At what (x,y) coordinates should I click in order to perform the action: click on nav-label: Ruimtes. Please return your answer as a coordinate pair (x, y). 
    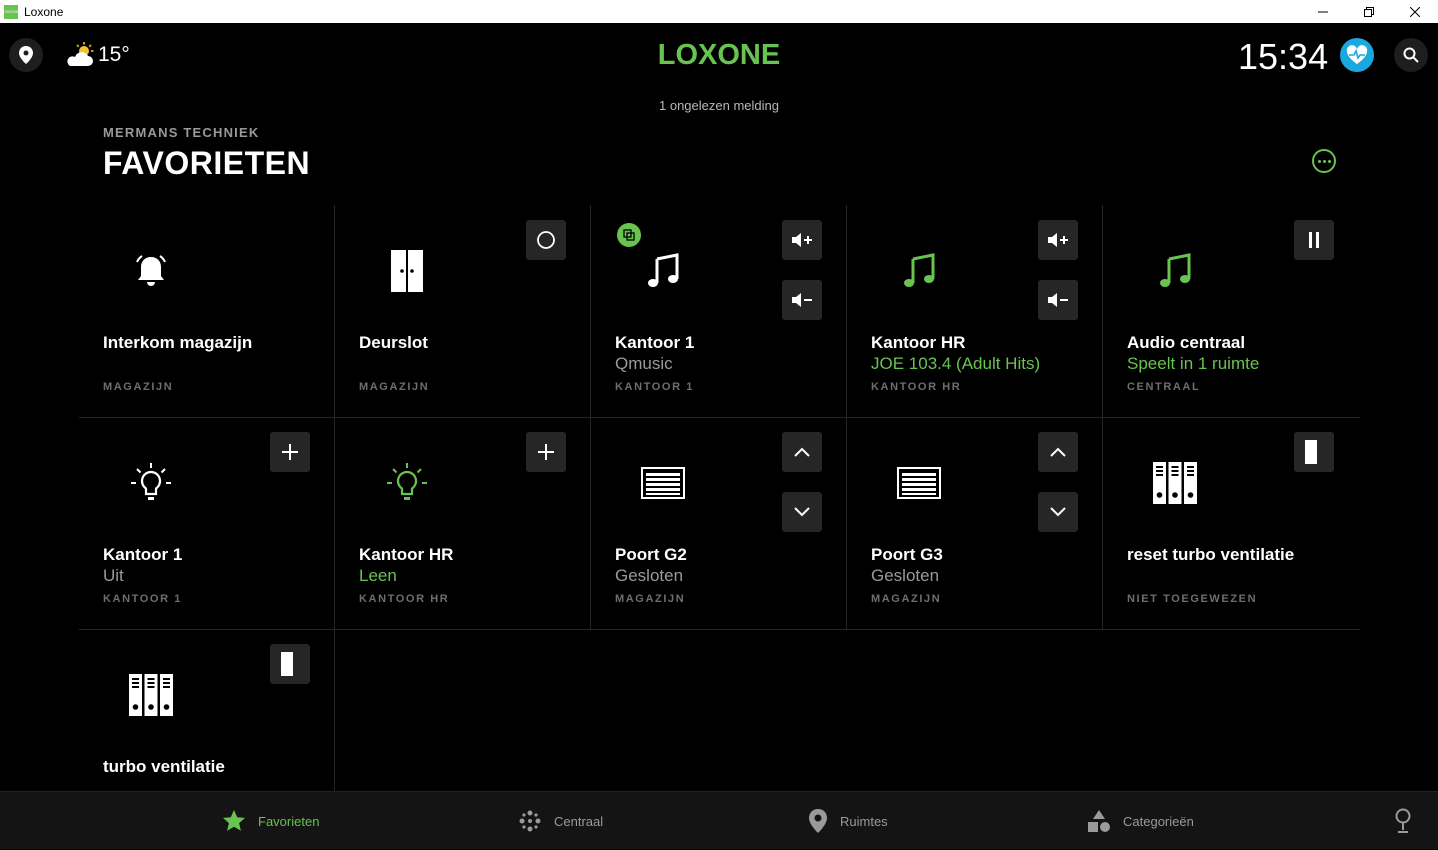
    Looking at the image, I should click on (864, 821).